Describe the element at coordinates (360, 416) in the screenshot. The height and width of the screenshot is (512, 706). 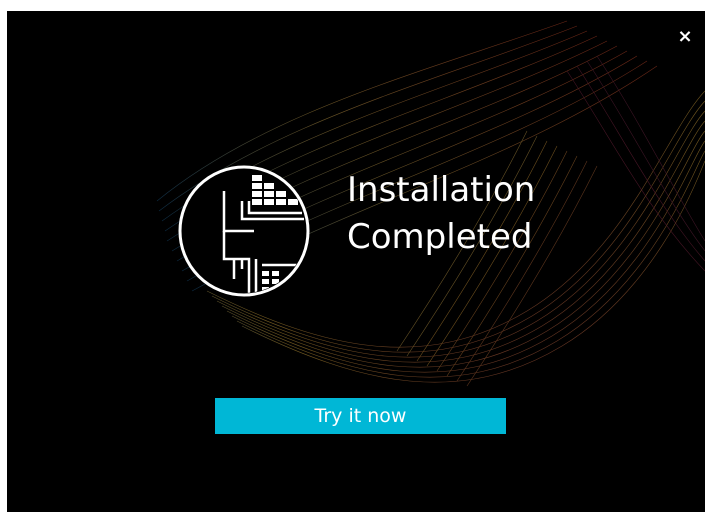
I see `try-it-now-button: Try it now` at that location.